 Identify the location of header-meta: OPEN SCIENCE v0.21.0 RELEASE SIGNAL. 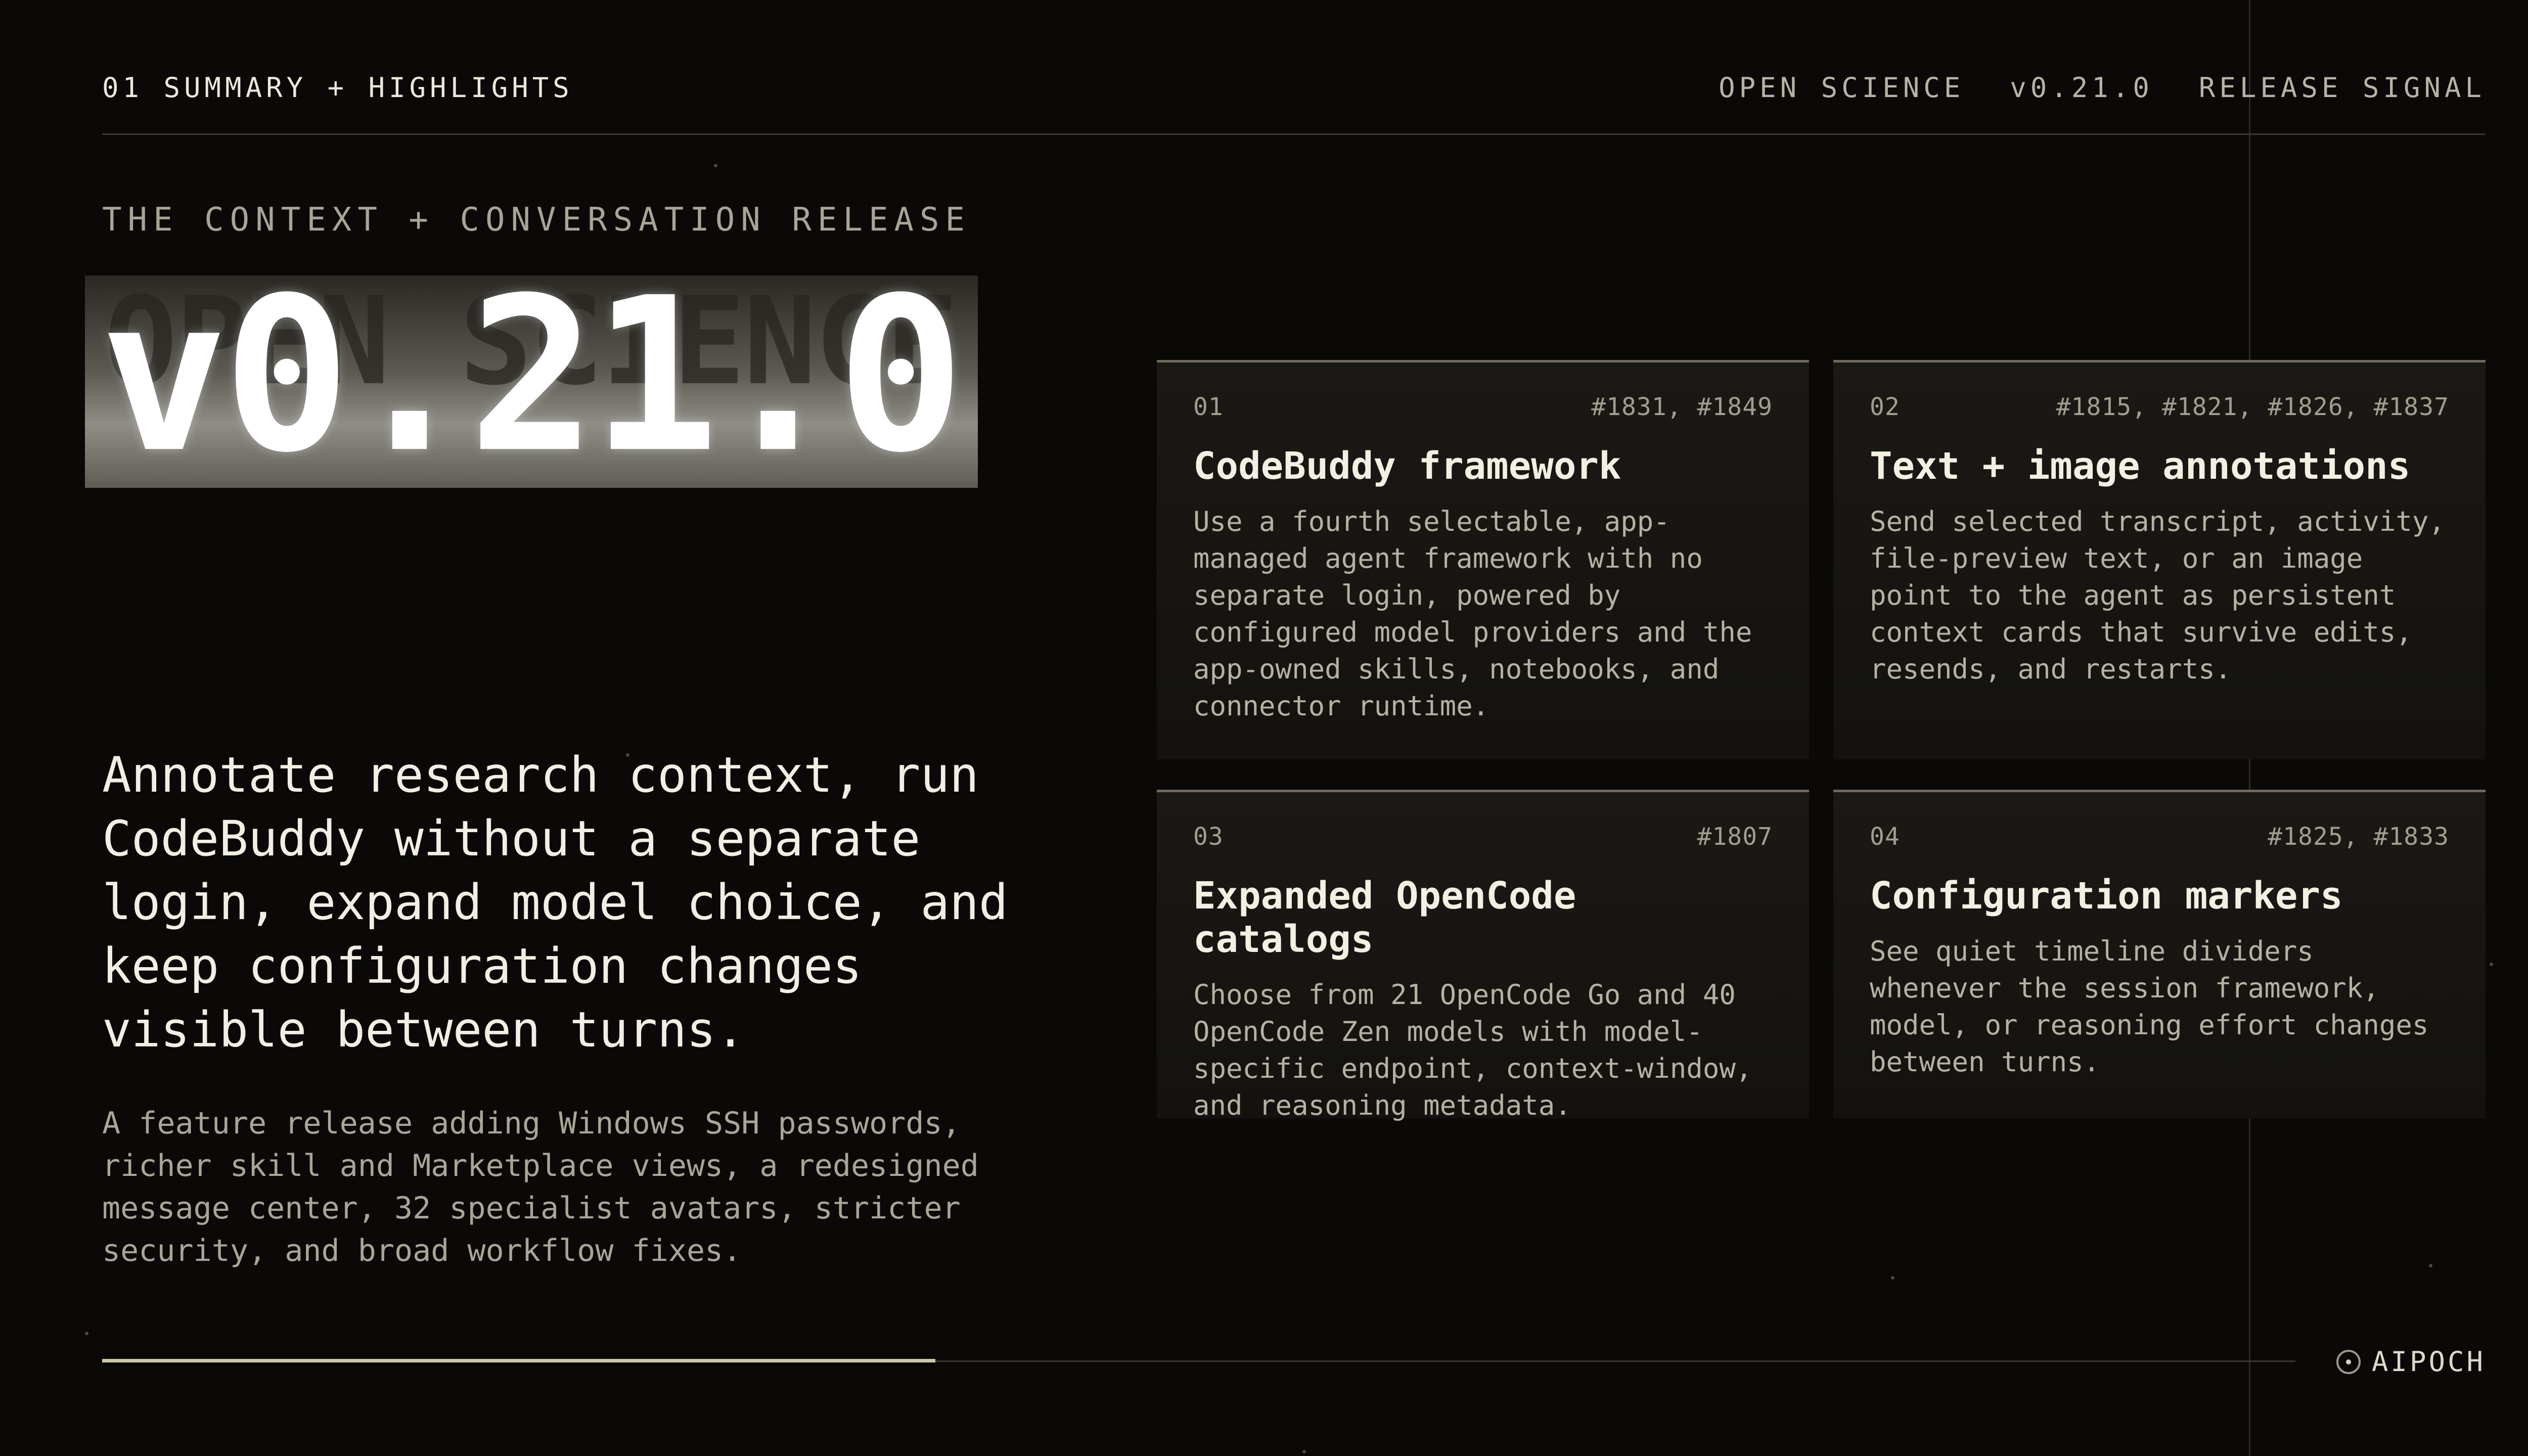
(2102, 88).